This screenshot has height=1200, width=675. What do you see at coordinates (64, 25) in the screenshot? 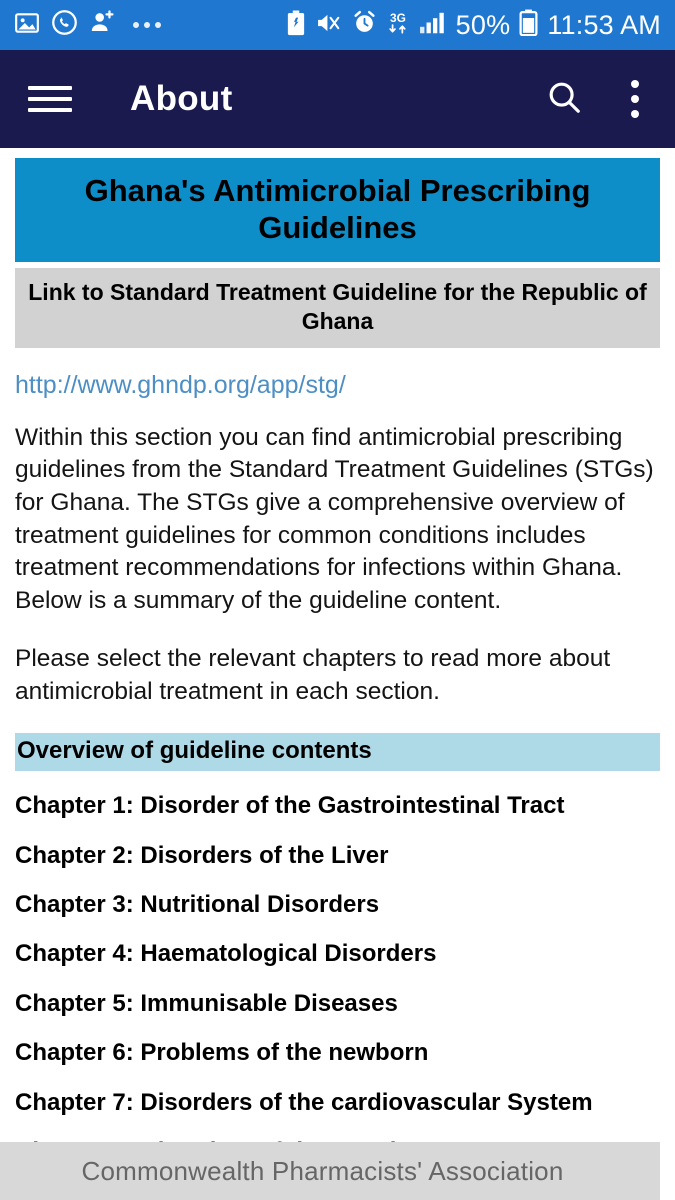
I see `whatsapp-icon` at bounding box center [64, 25].